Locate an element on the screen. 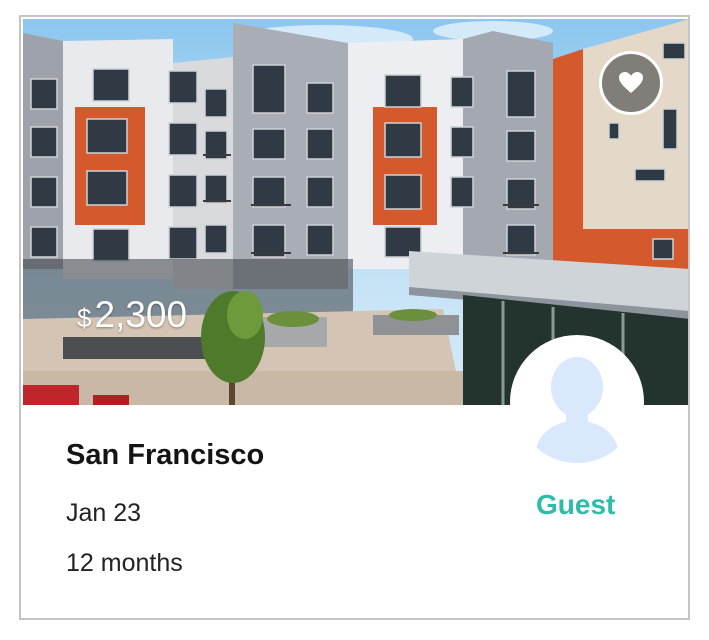 Image resolution: width=709 pixels, height=640 pixels. user-role-label: Guest is located at coordinates (576, 504).